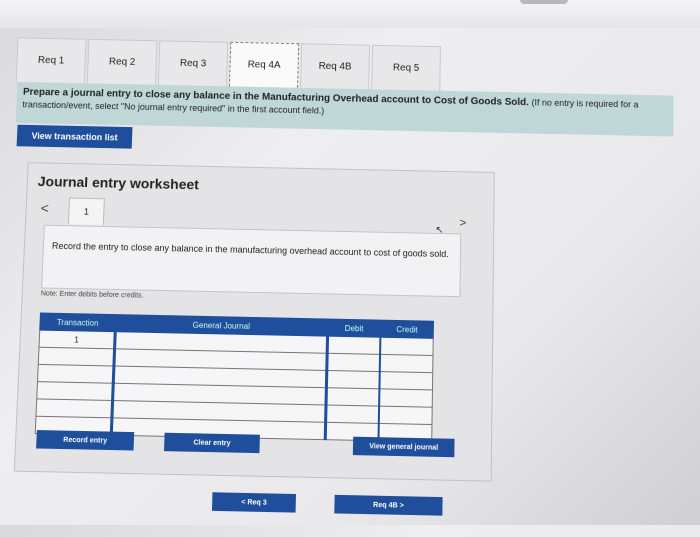 Image resolution: width=700 pixels, height=537 pixels. Describe the element at coordinates (75, 137) in the screenshot. I see `view-transaction-list-button: View transaction list` at that location.